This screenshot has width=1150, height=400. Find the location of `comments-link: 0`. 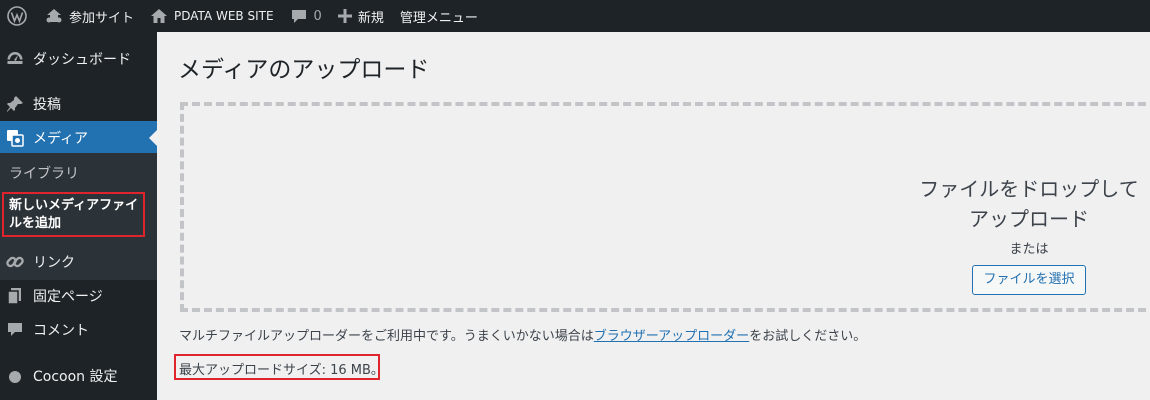

comments-link: 0 is located at coordinates (306, 16).